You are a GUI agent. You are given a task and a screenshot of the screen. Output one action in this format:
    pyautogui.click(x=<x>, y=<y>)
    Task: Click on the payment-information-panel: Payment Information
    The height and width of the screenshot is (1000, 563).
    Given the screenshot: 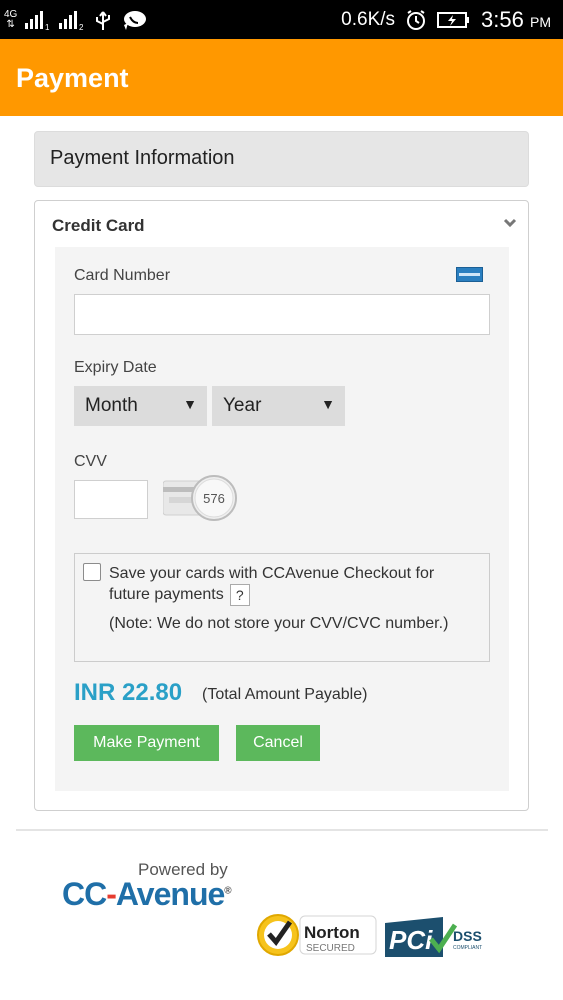 What is the action you would take?
    pyautogui.click(x=281, y=159)
    